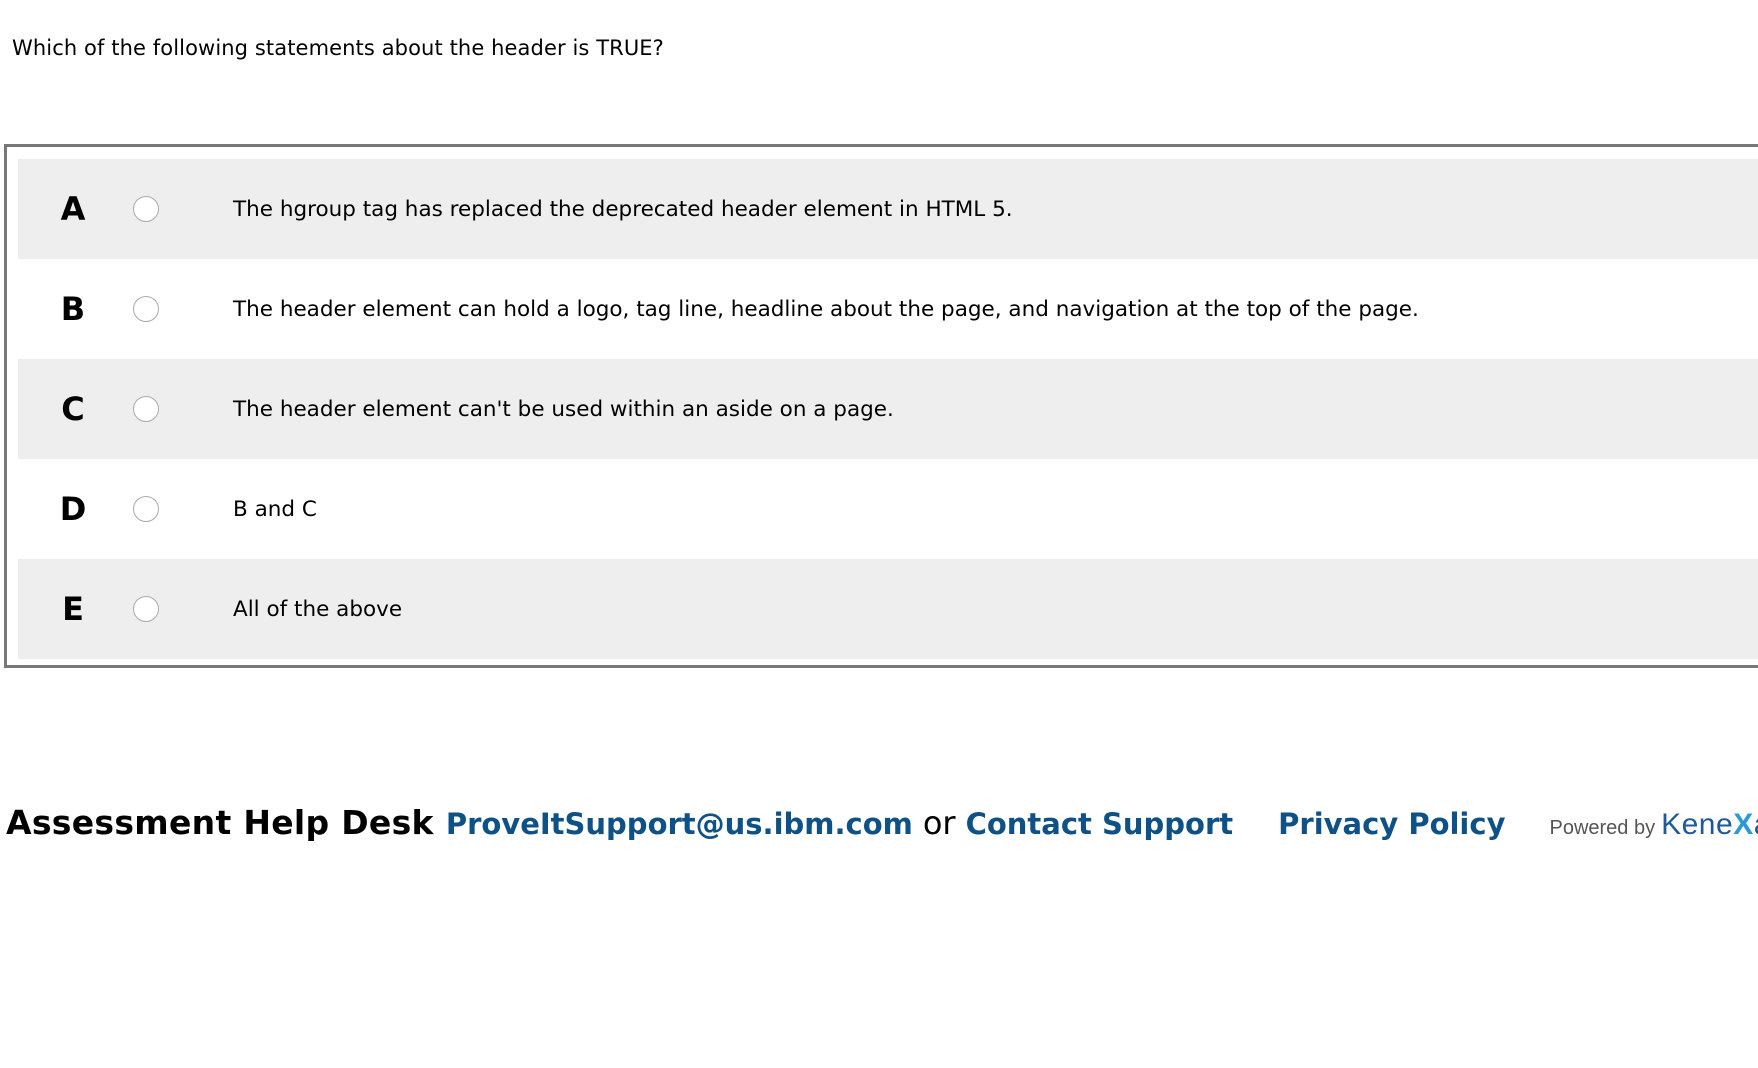 This screenshot has height=1068, width=1758. I want to click on option-row-d: D B and C, so click(888, 509).